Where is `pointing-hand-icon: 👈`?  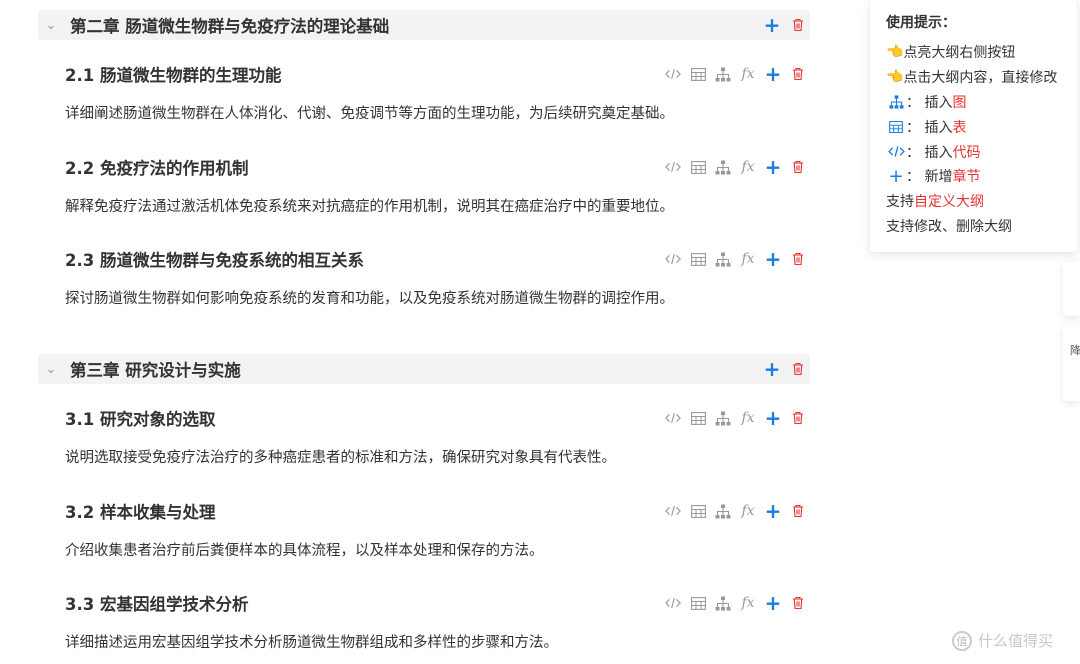 pointing-hand-icon: 👈 is located at coordinates (895, 52).